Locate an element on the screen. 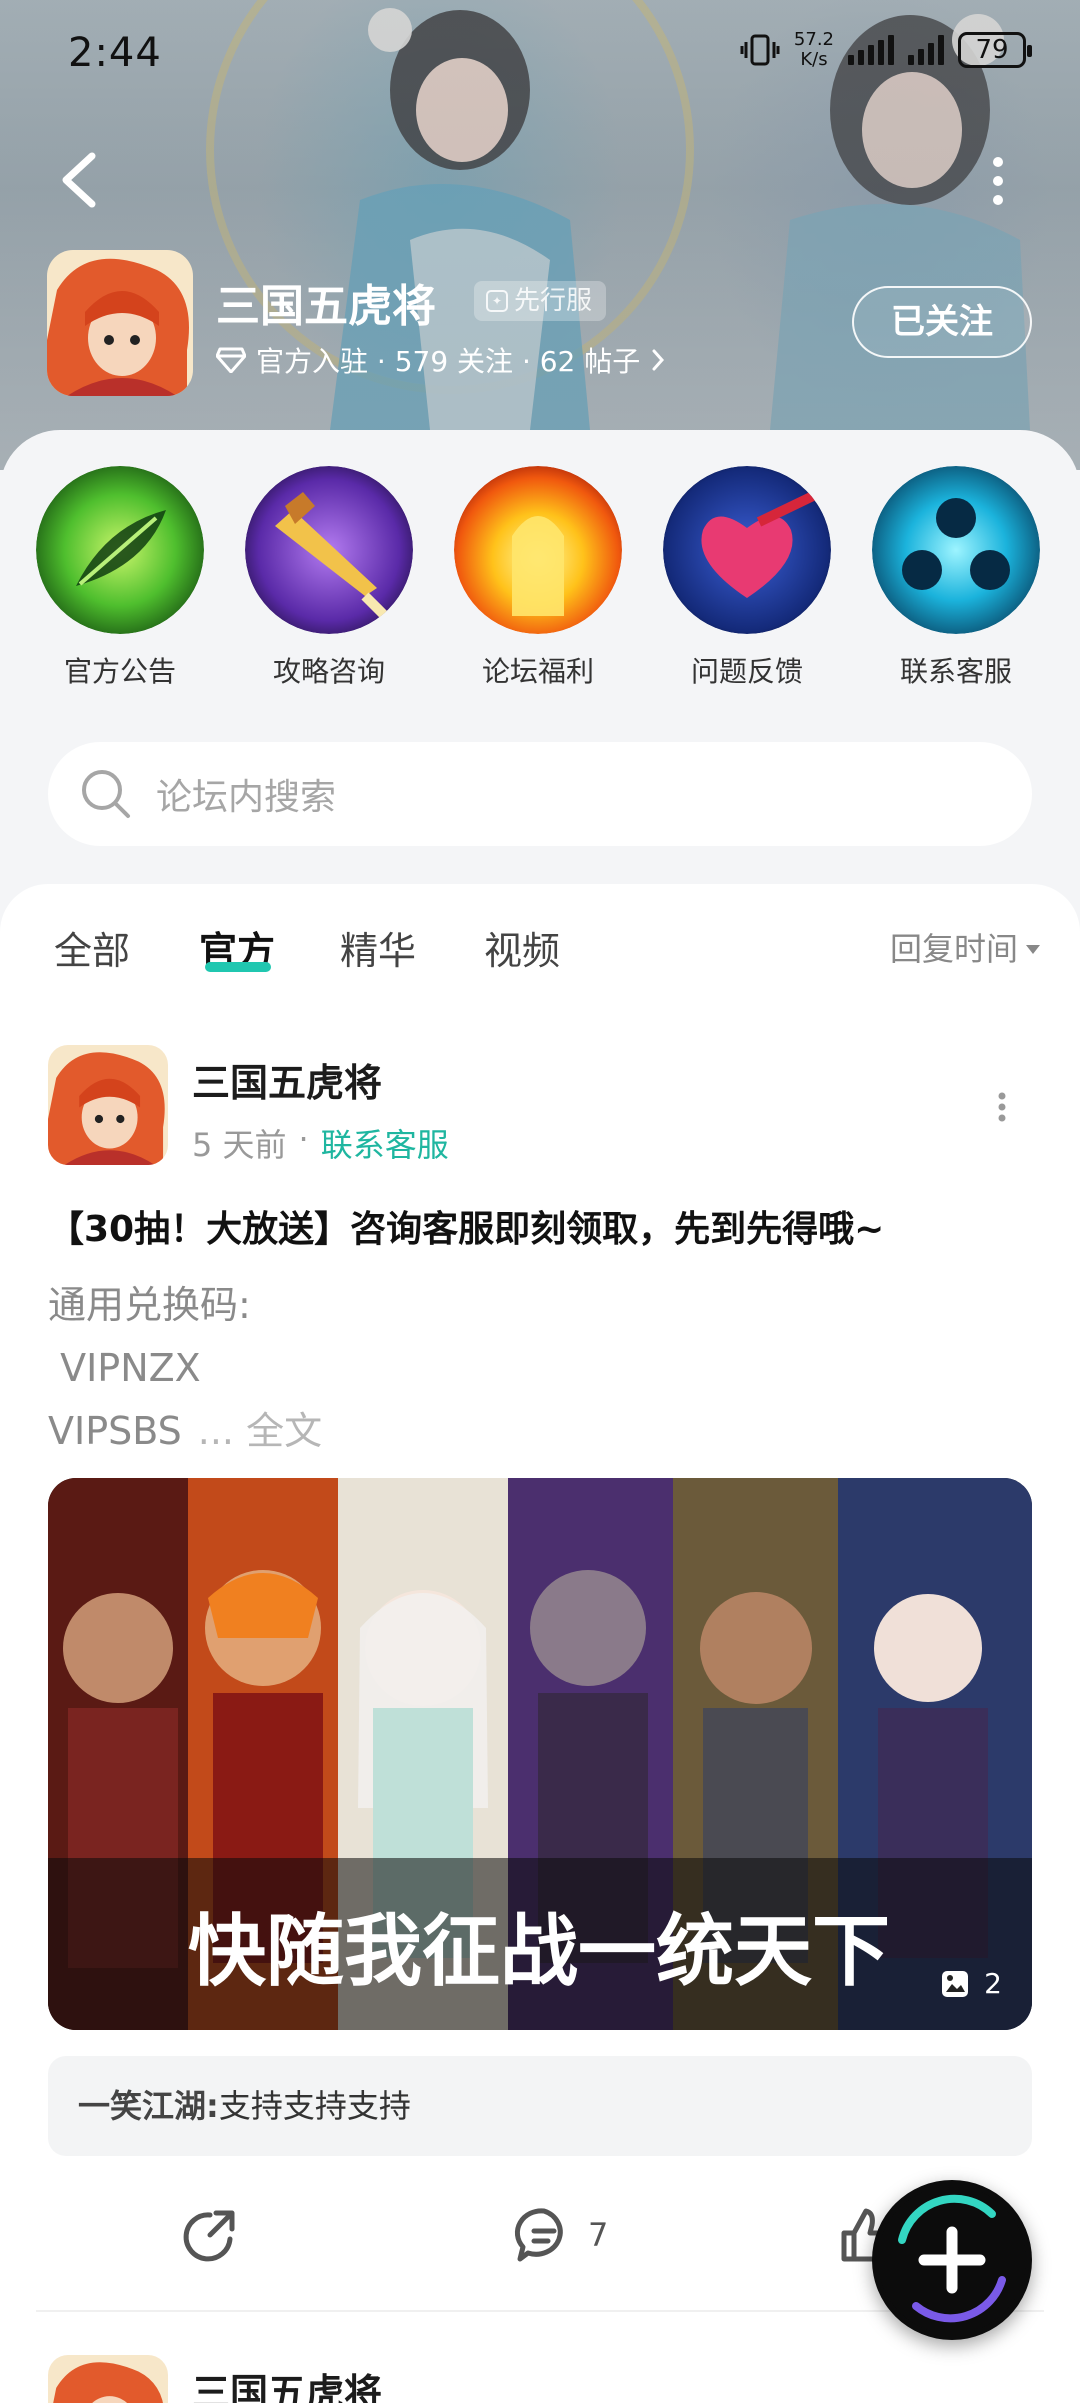  comment-text: 支持支持支持 is located at coordinates (314, 2106).